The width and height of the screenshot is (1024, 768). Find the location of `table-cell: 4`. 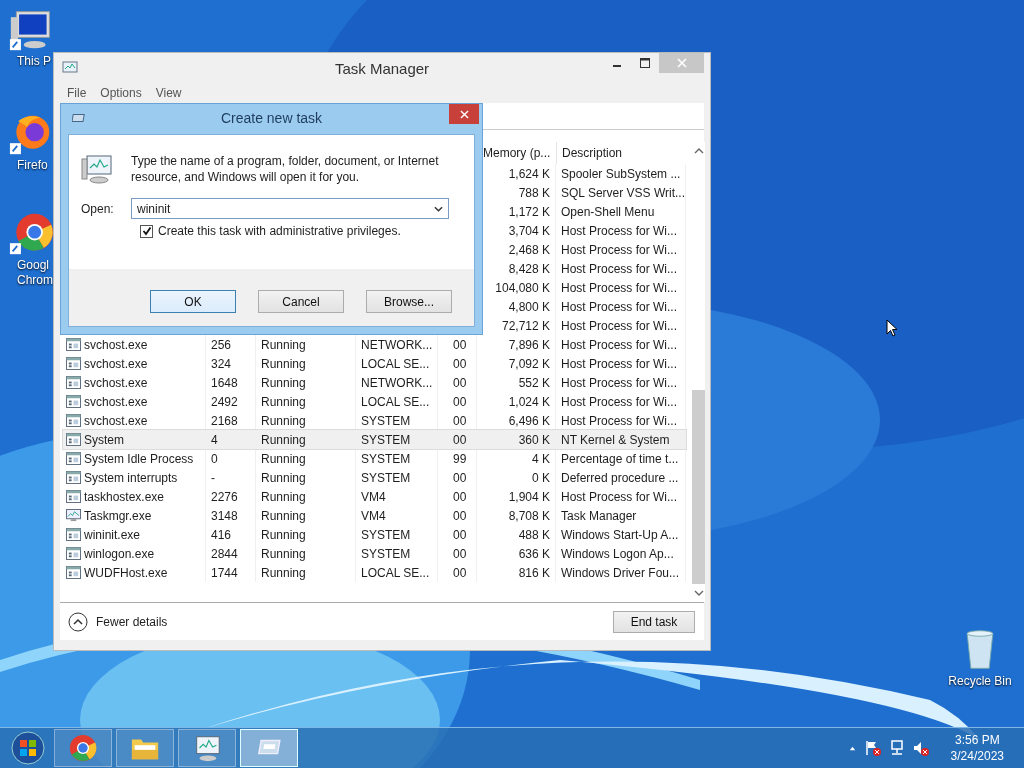

table-cell: 4 is located at coordinates (214, 439).